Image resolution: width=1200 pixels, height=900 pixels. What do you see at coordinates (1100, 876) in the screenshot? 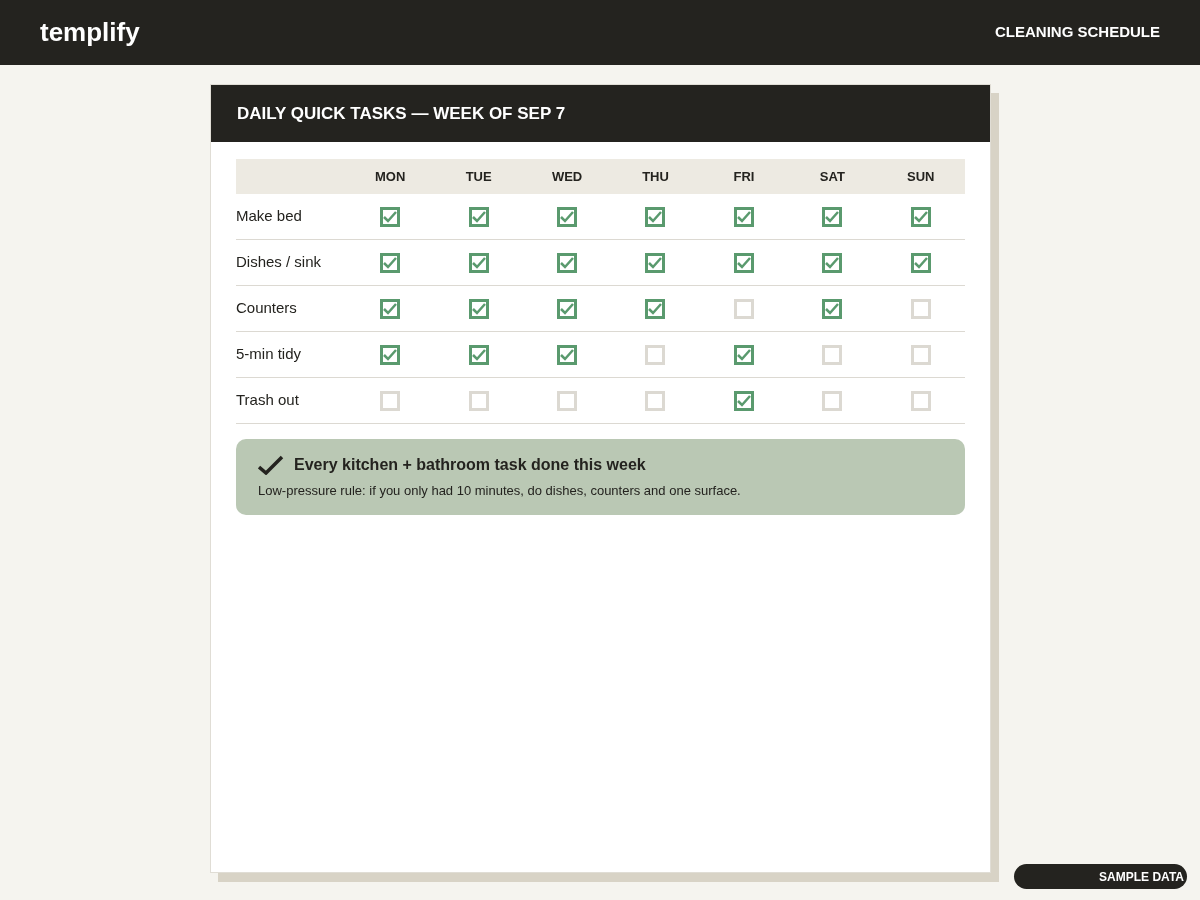
I see `sample-data-badge: SAMPLE DATA` at bounding box center [1100, 876].